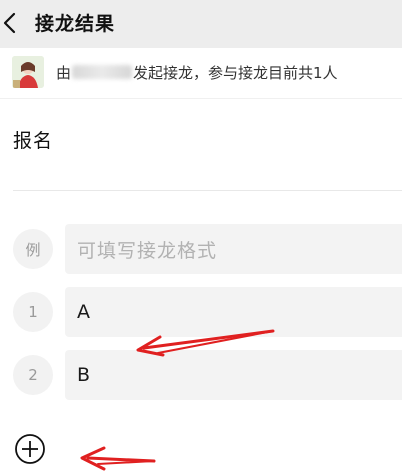  I want to click on example-format-input: 可填写接龙格式, so click(233, 249).